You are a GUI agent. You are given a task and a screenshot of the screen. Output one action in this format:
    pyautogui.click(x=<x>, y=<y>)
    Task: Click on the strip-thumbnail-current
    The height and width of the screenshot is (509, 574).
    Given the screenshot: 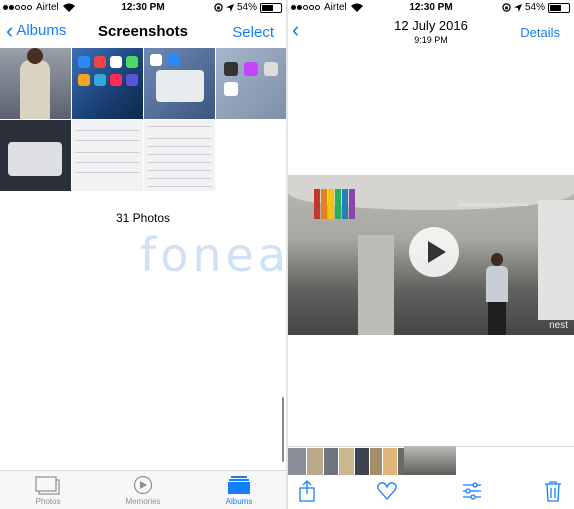 What is the action you would take?
    pyautogui.click(x=430, y=460)
    